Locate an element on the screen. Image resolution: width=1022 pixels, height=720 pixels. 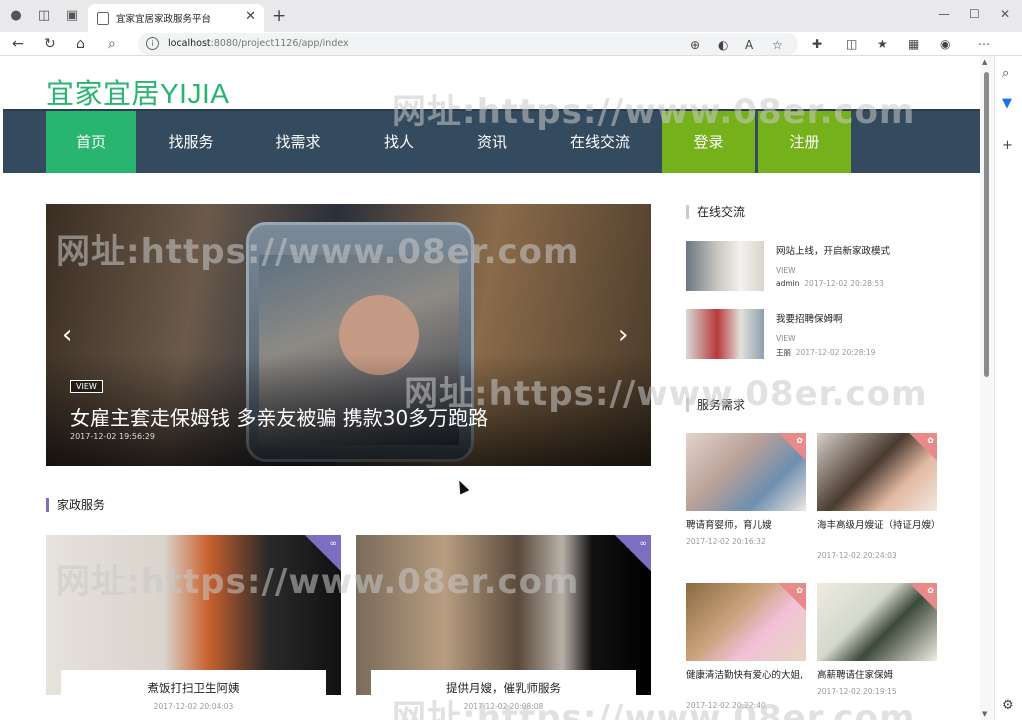
nav-find-people: 找人 is located at coordinates (399, 142).